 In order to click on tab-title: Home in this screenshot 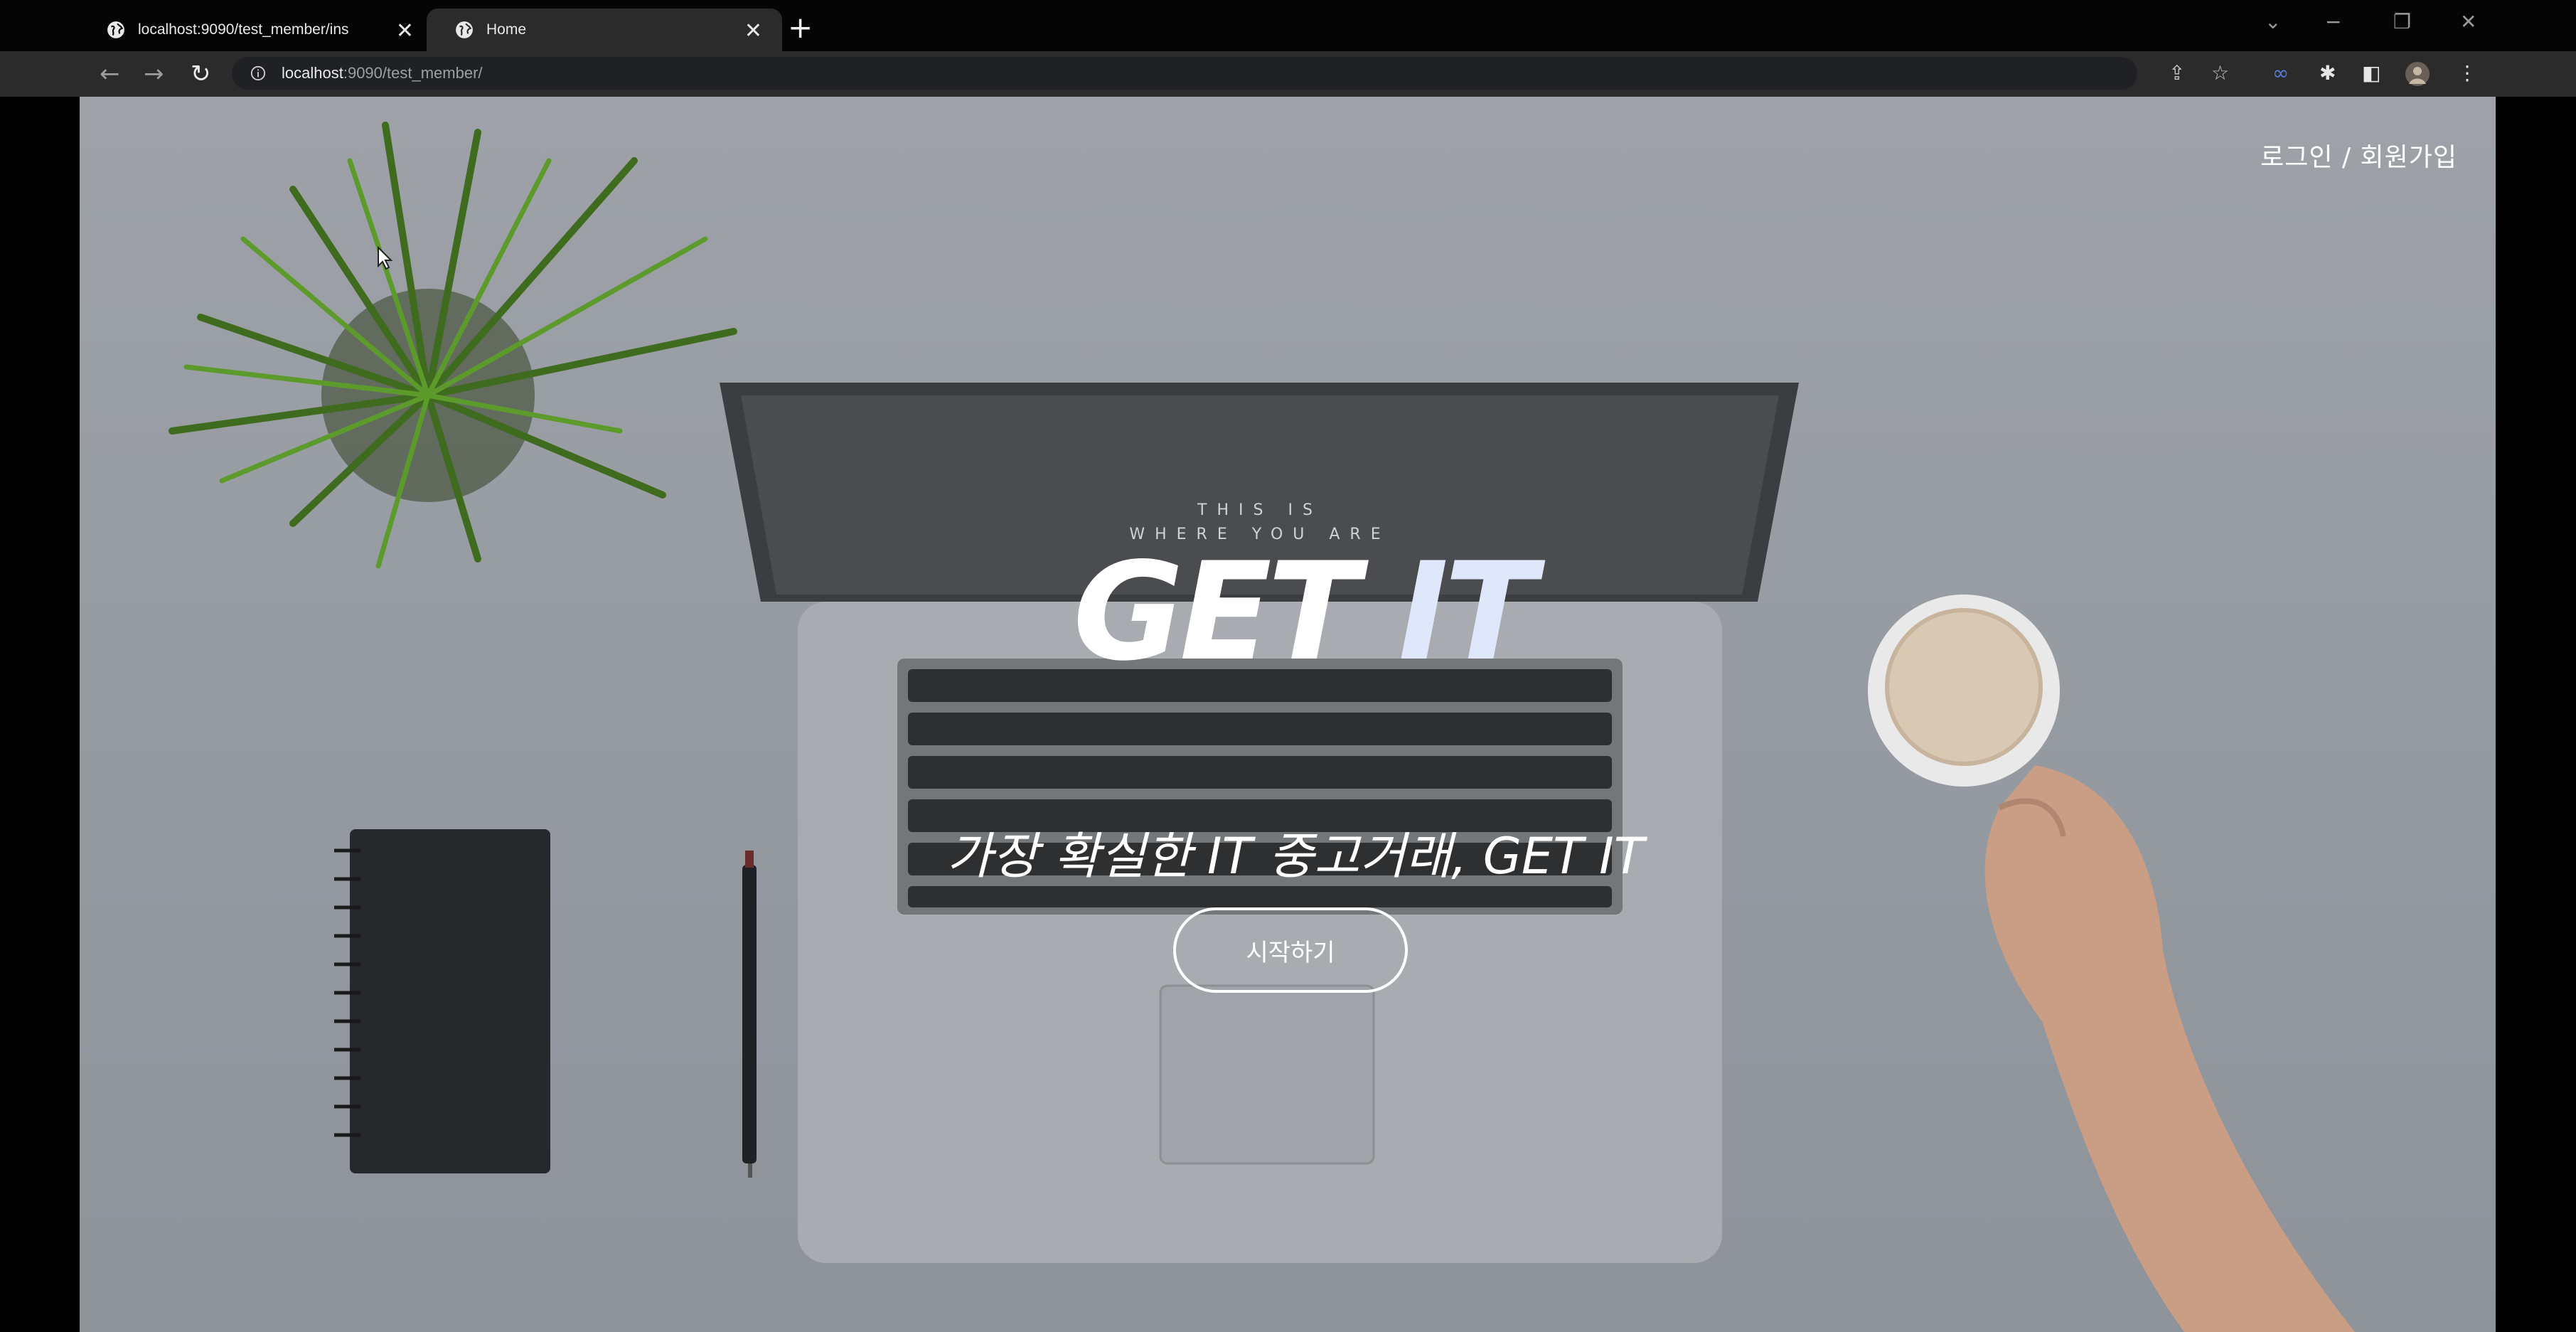, I will do `click(506, 29)`.